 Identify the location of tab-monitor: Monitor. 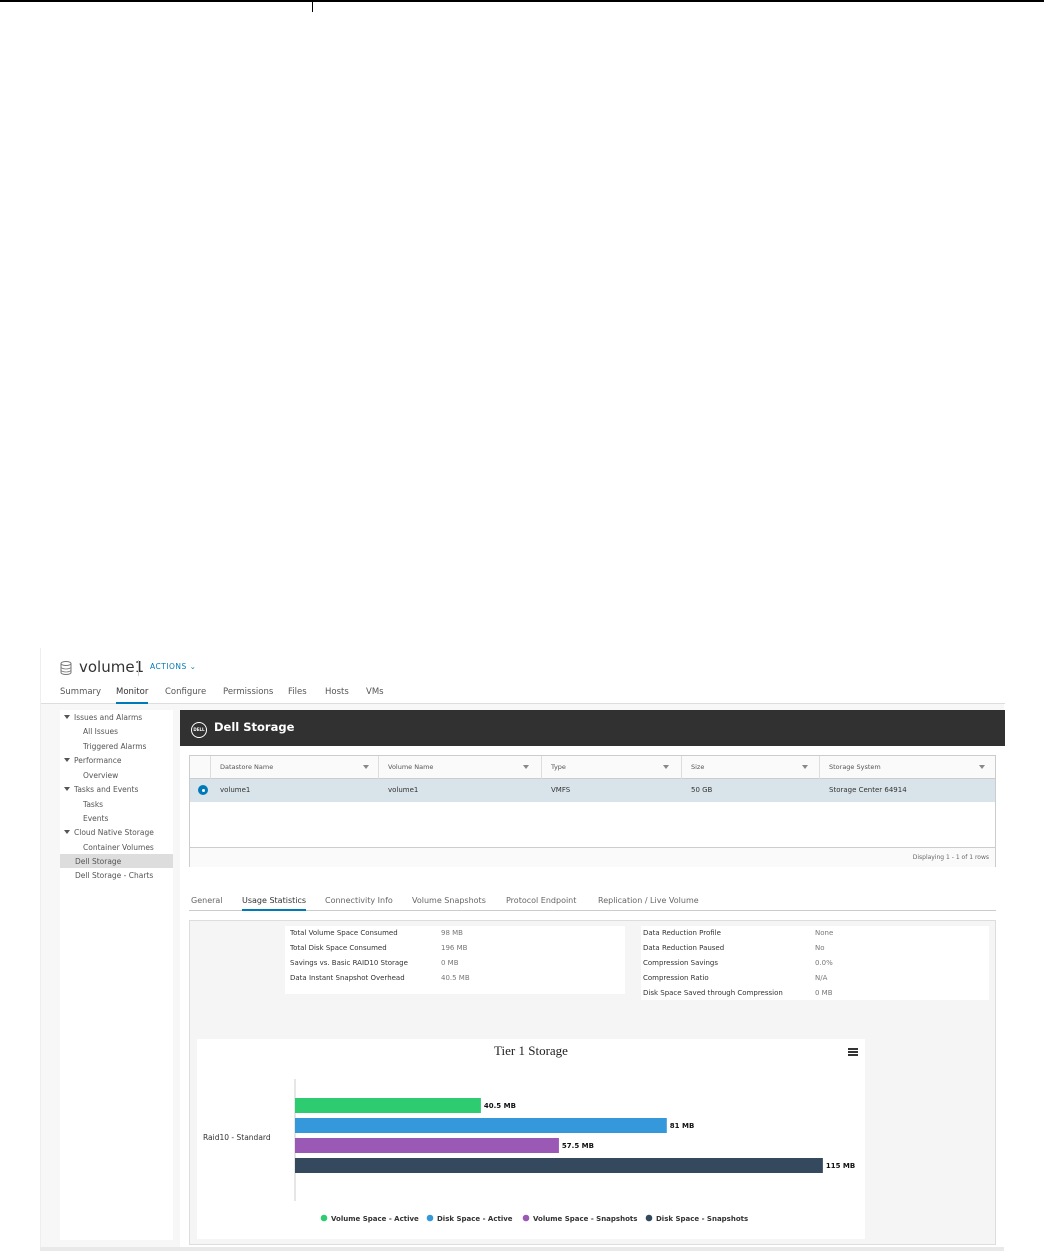
(132, 695).